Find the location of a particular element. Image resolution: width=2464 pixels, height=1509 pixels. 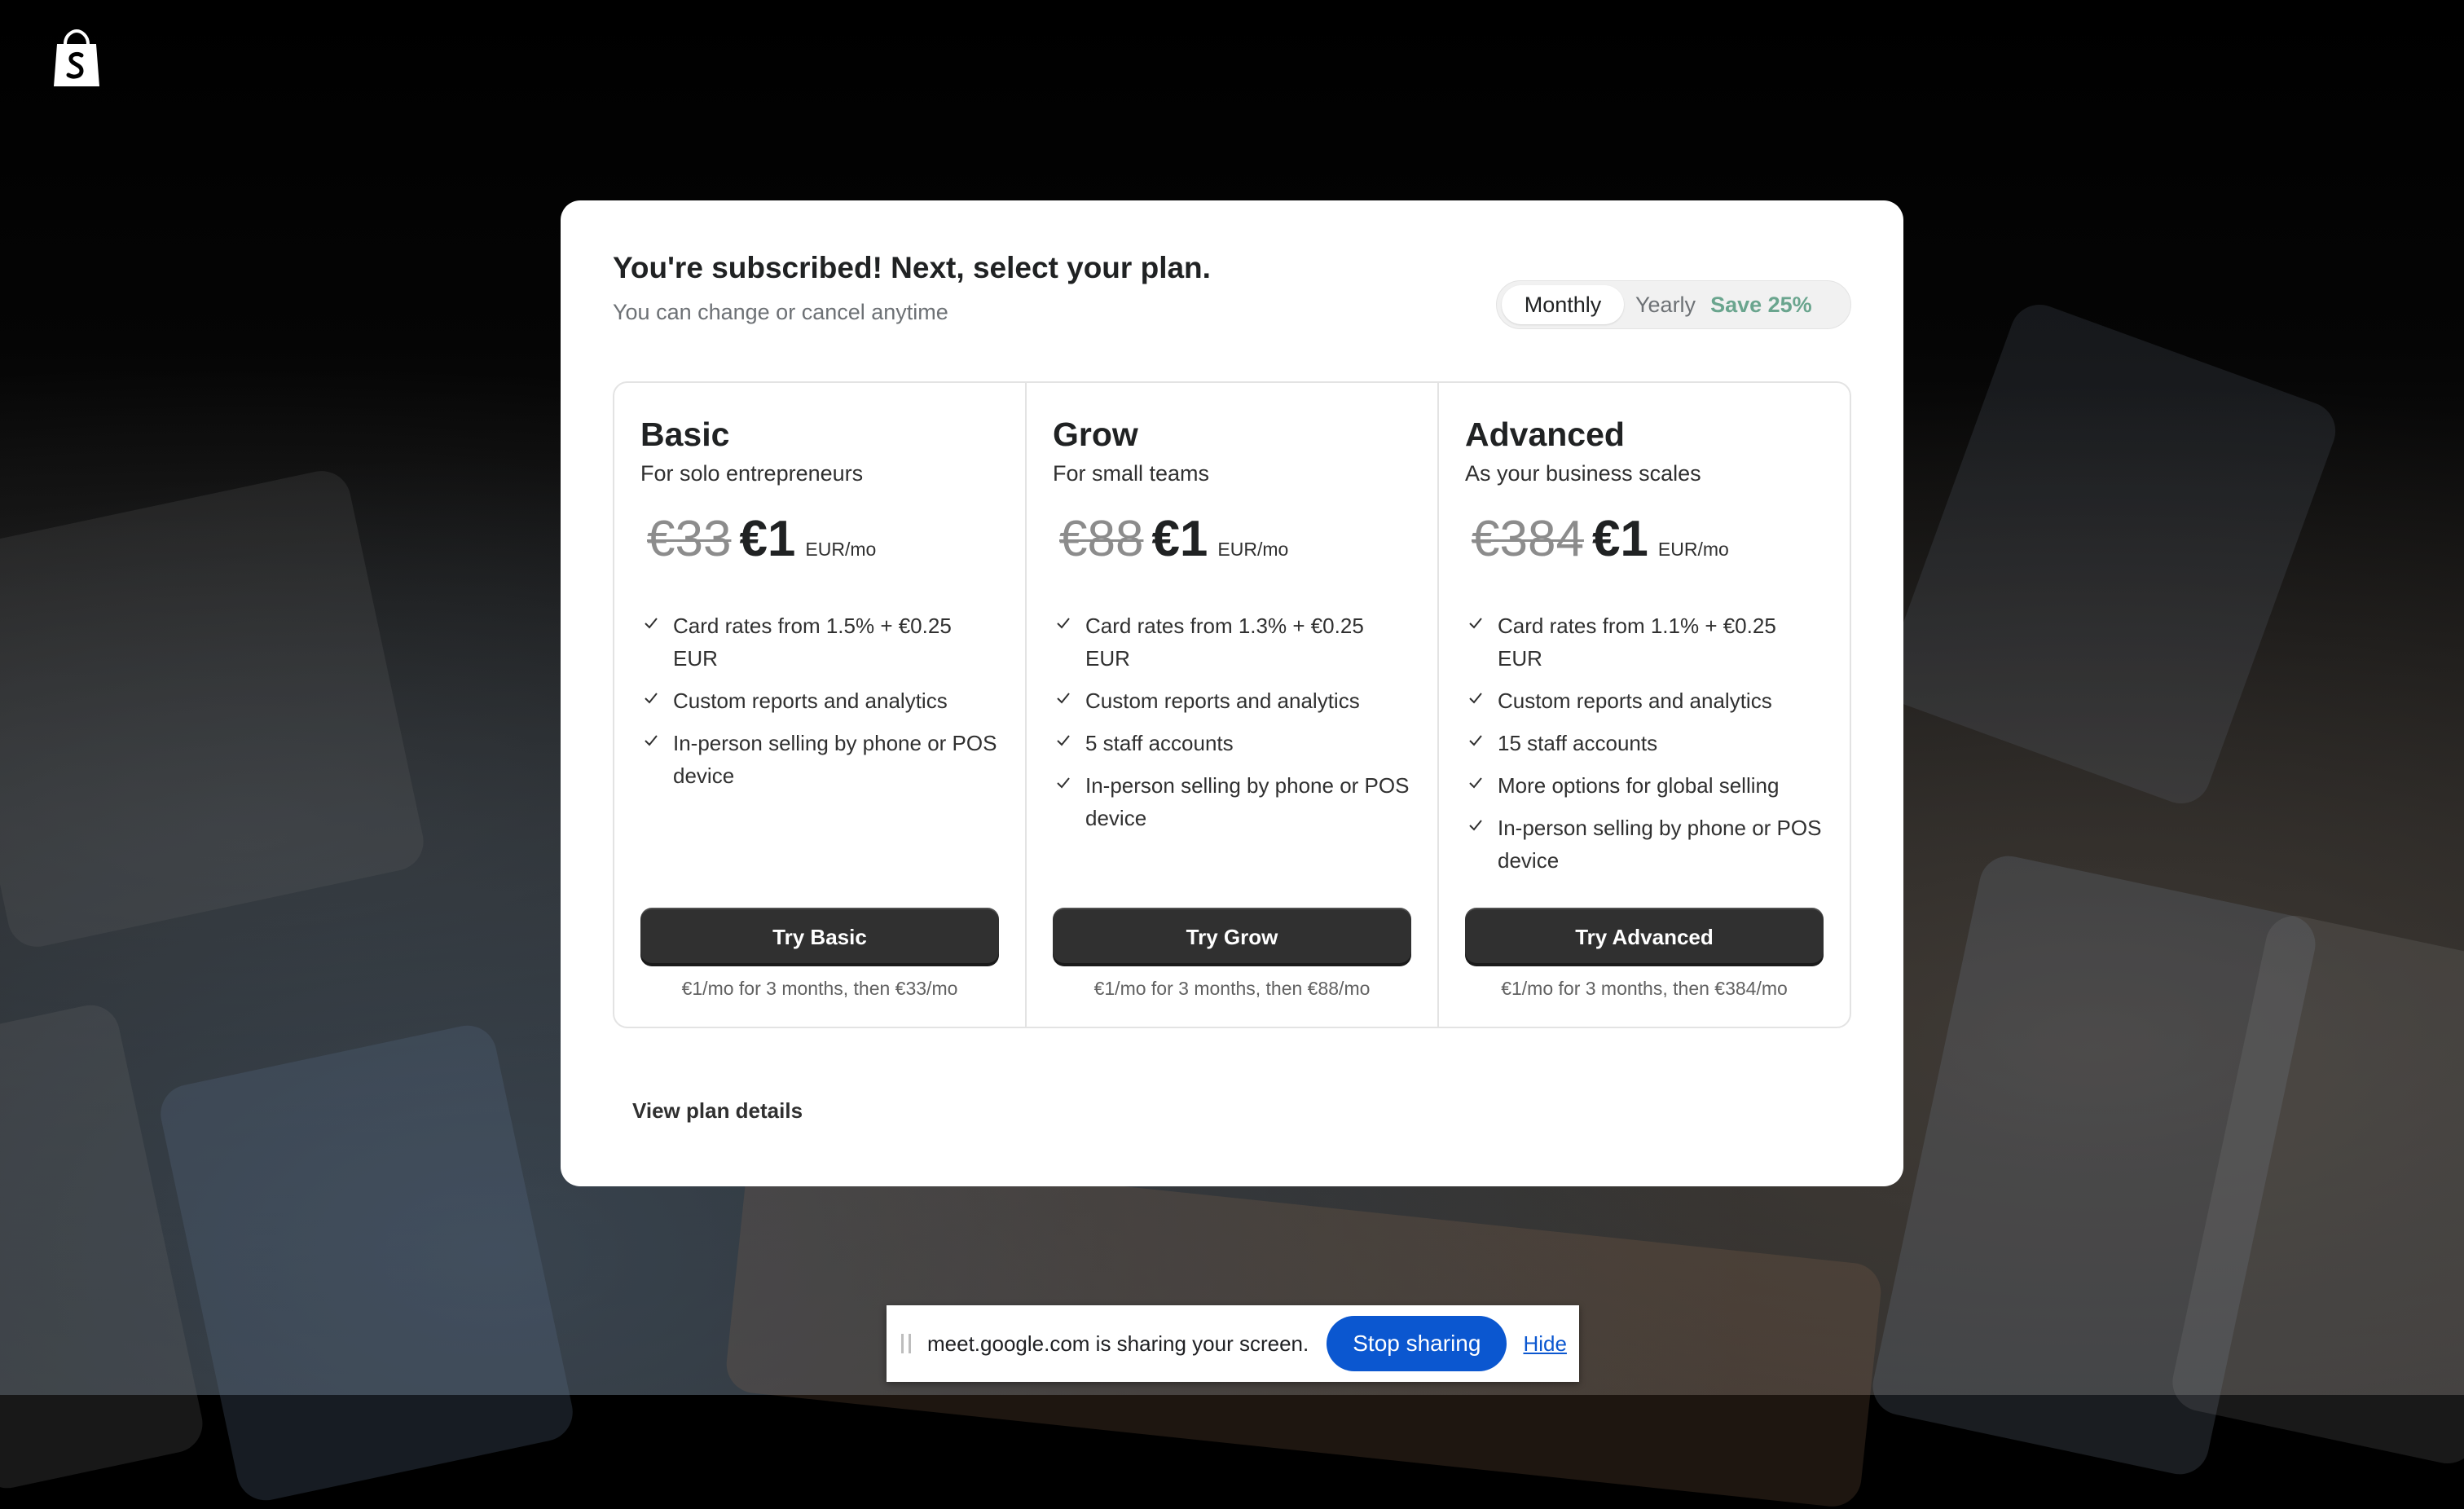

plan-price: €384 €1 EUR/mo is located at coordinates (1600, 539).